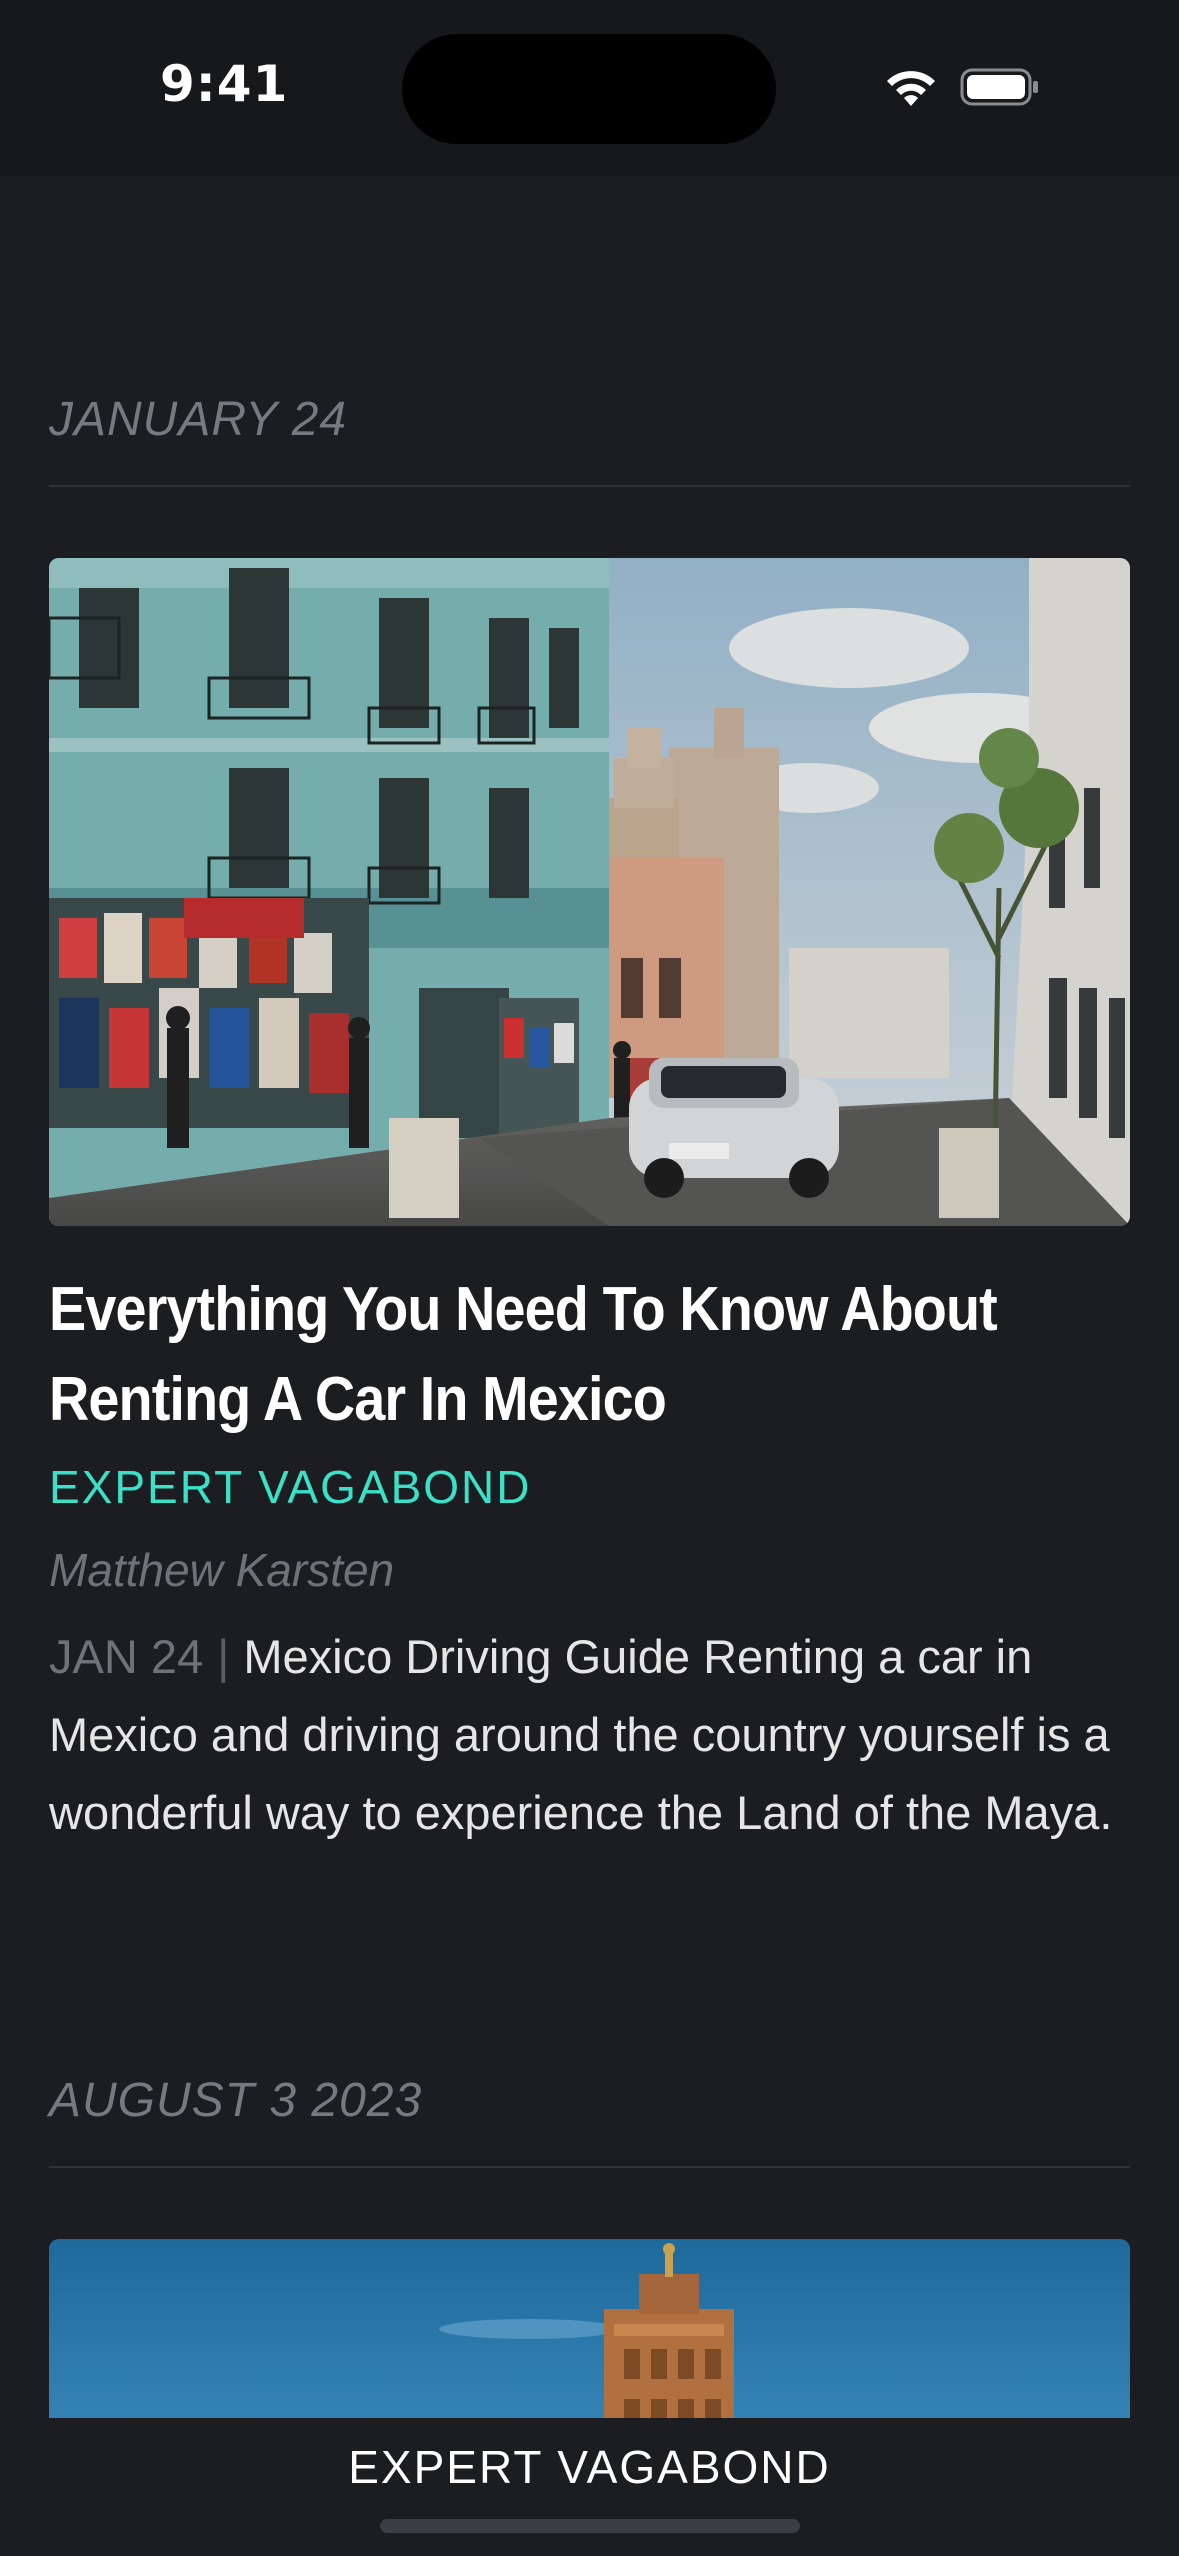  I want to click on date-header: AUGUST 3 2023, so click(236, 2100).